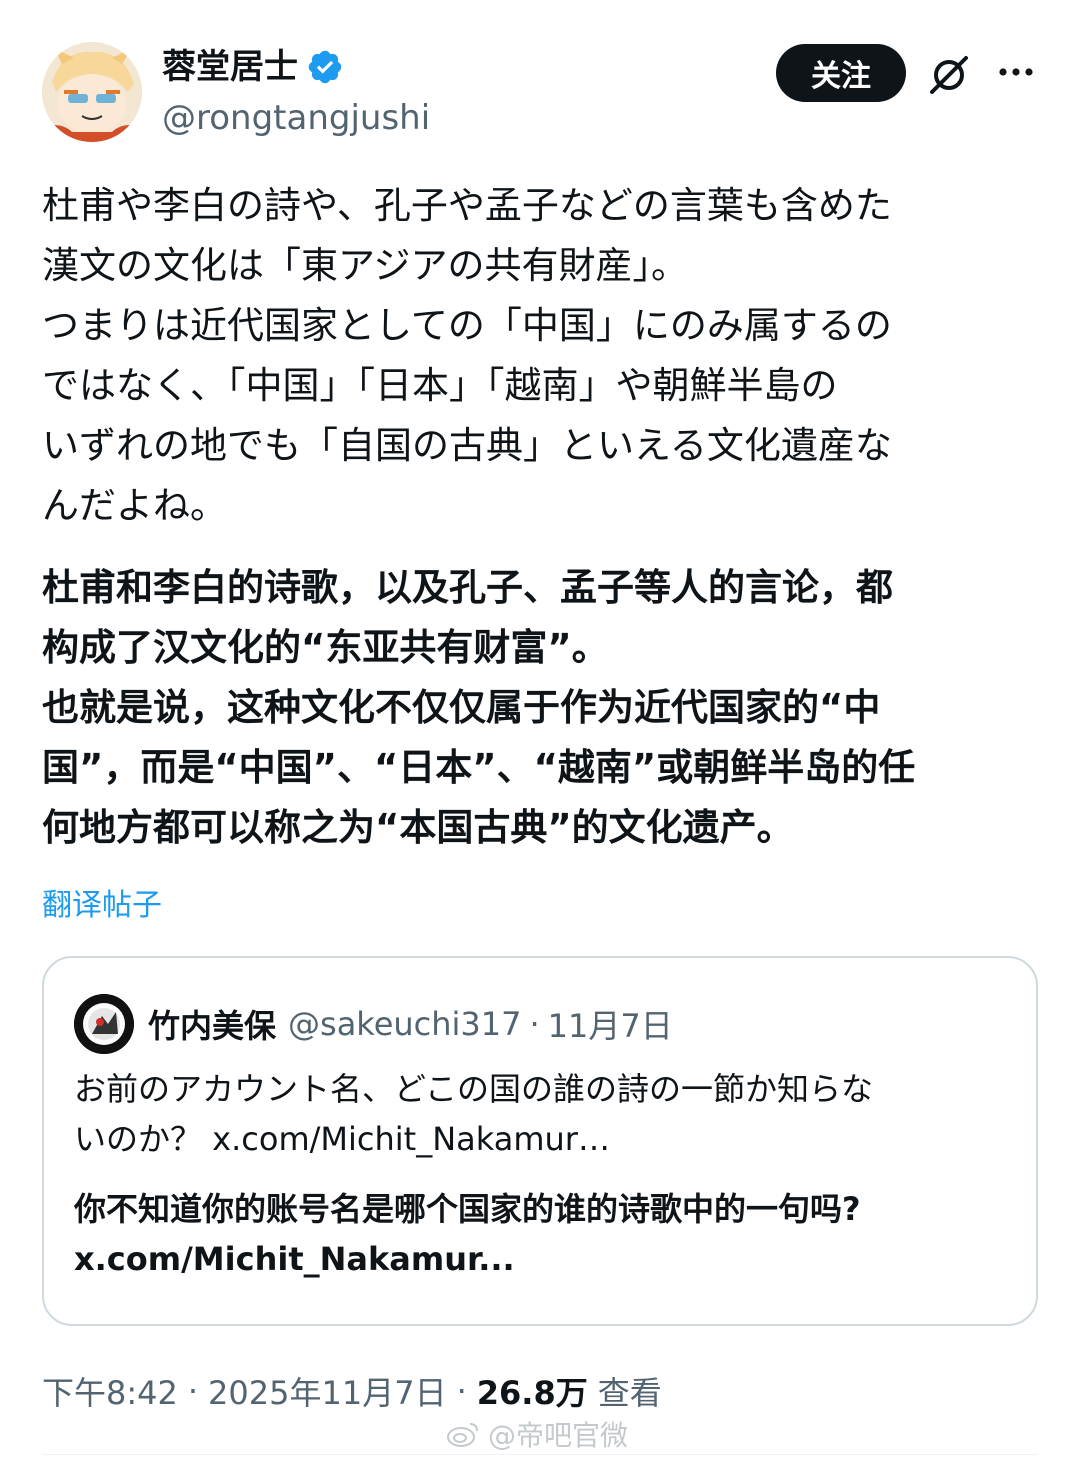  I want to click on quoted-author-avatar, so click(104, 1024).